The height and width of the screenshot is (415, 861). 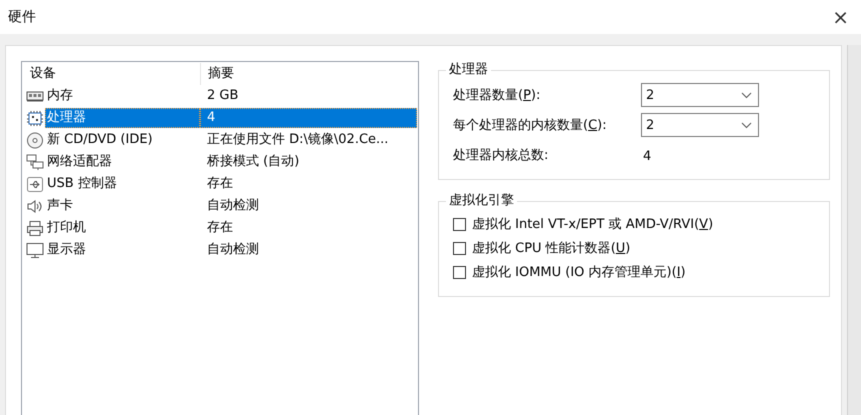 I want to click on group-title: 处理器, so click(x=468, y=70).